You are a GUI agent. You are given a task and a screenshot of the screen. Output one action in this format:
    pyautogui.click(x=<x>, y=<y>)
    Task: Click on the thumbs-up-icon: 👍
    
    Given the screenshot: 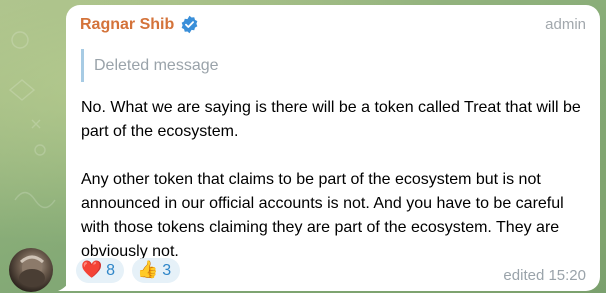 What is the action you would take?
    pyautogui.click(x=148, y=270)
    